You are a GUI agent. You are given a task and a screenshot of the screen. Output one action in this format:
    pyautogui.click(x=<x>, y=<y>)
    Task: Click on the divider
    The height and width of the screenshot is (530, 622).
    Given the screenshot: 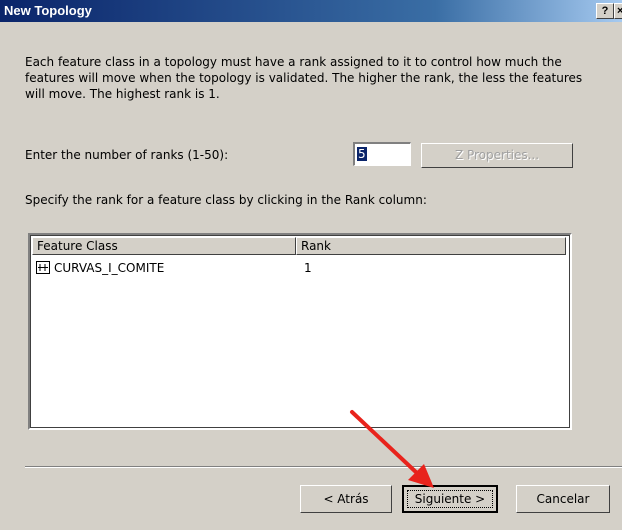 What is the action you would take?
    pyautogui.click(x=323, y=467)
    